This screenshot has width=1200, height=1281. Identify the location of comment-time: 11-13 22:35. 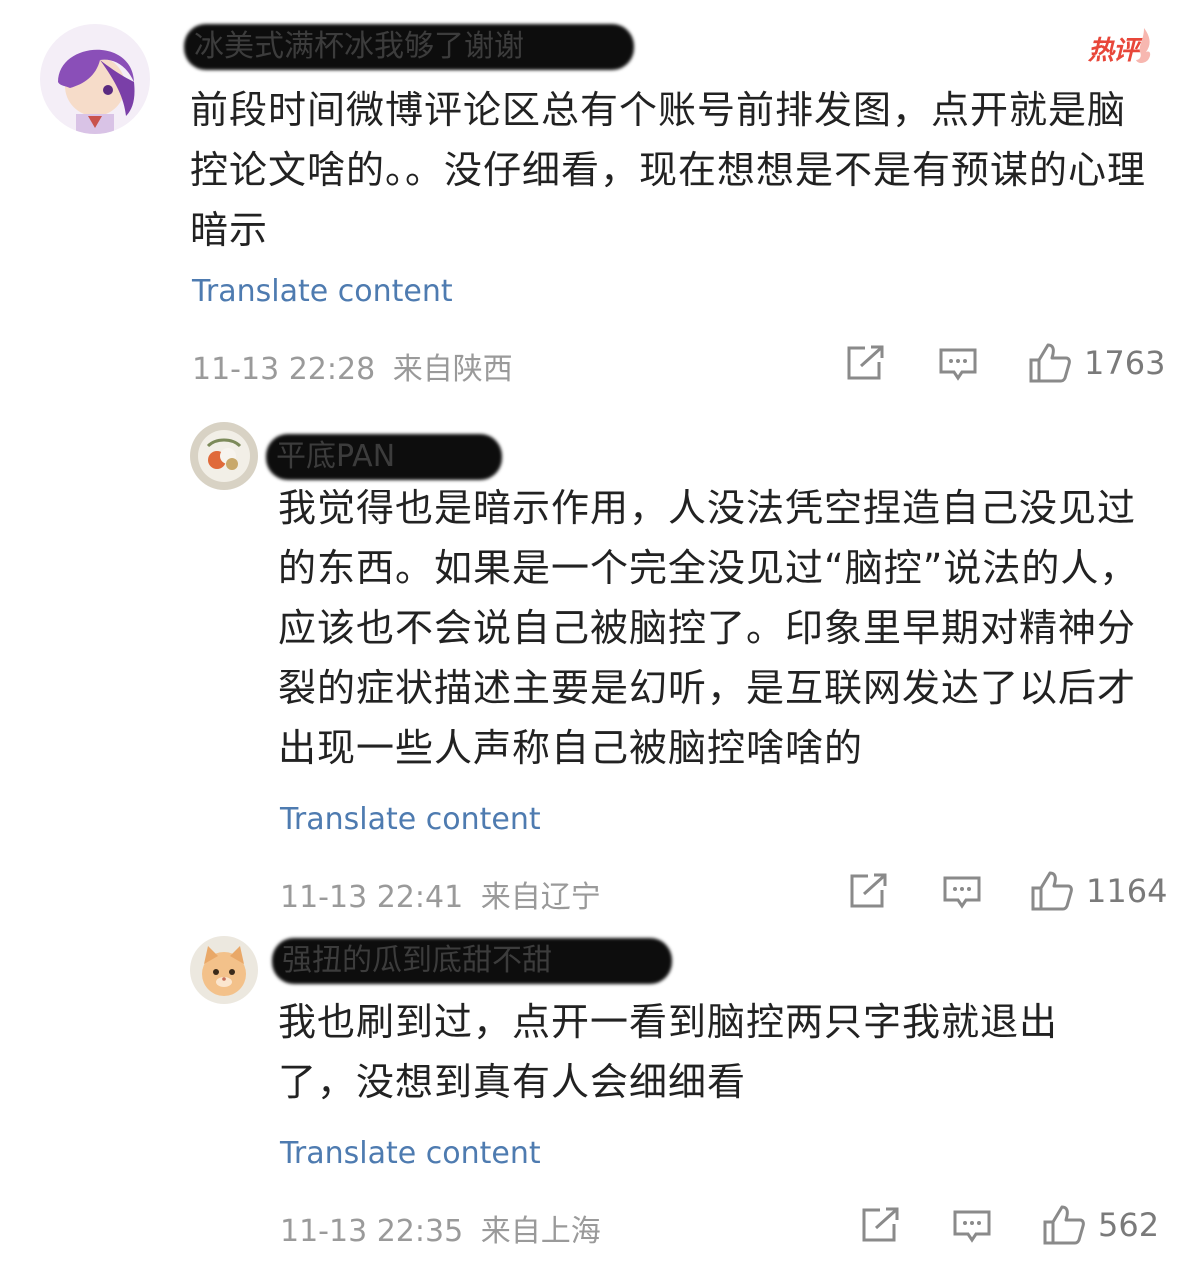
(372, 1231).